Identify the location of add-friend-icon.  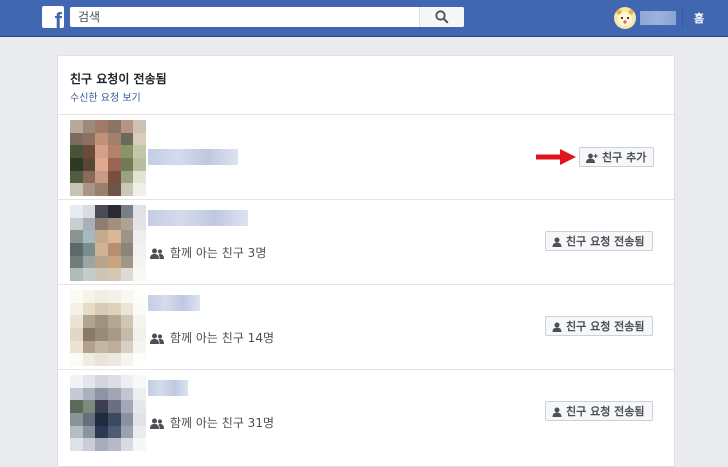
(592, 158).